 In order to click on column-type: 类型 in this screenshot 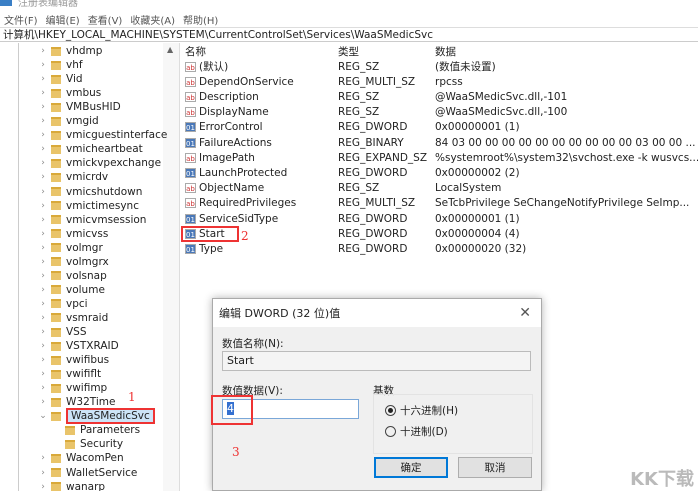, I will do `click(348, 51)`.